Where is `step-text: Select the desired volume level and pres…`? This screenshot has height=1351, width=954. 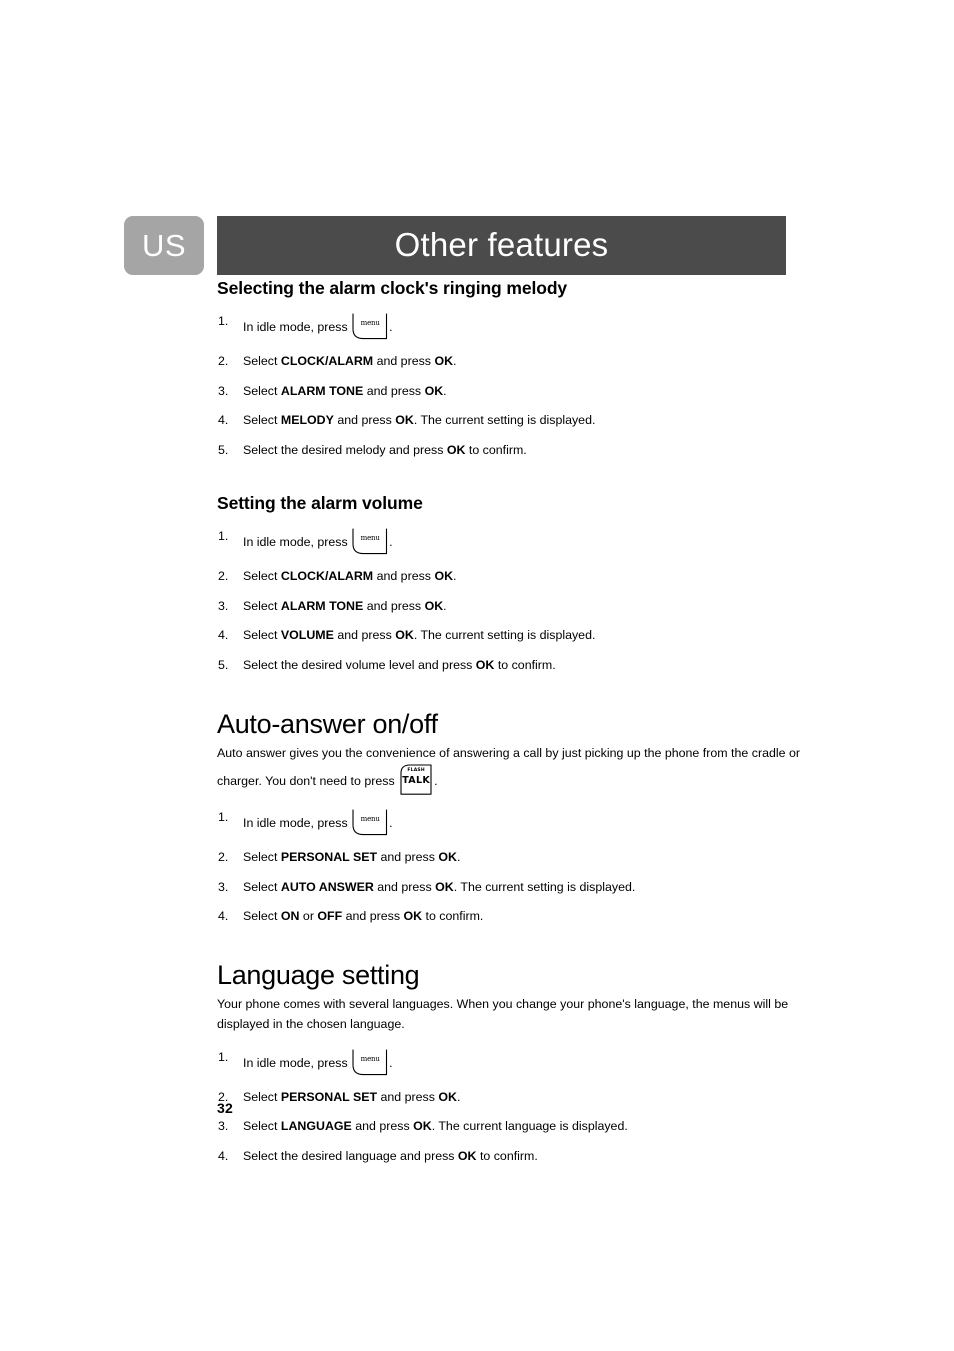 step-text: Select the desired volume level and pres… is located at coordinates (399, 665).